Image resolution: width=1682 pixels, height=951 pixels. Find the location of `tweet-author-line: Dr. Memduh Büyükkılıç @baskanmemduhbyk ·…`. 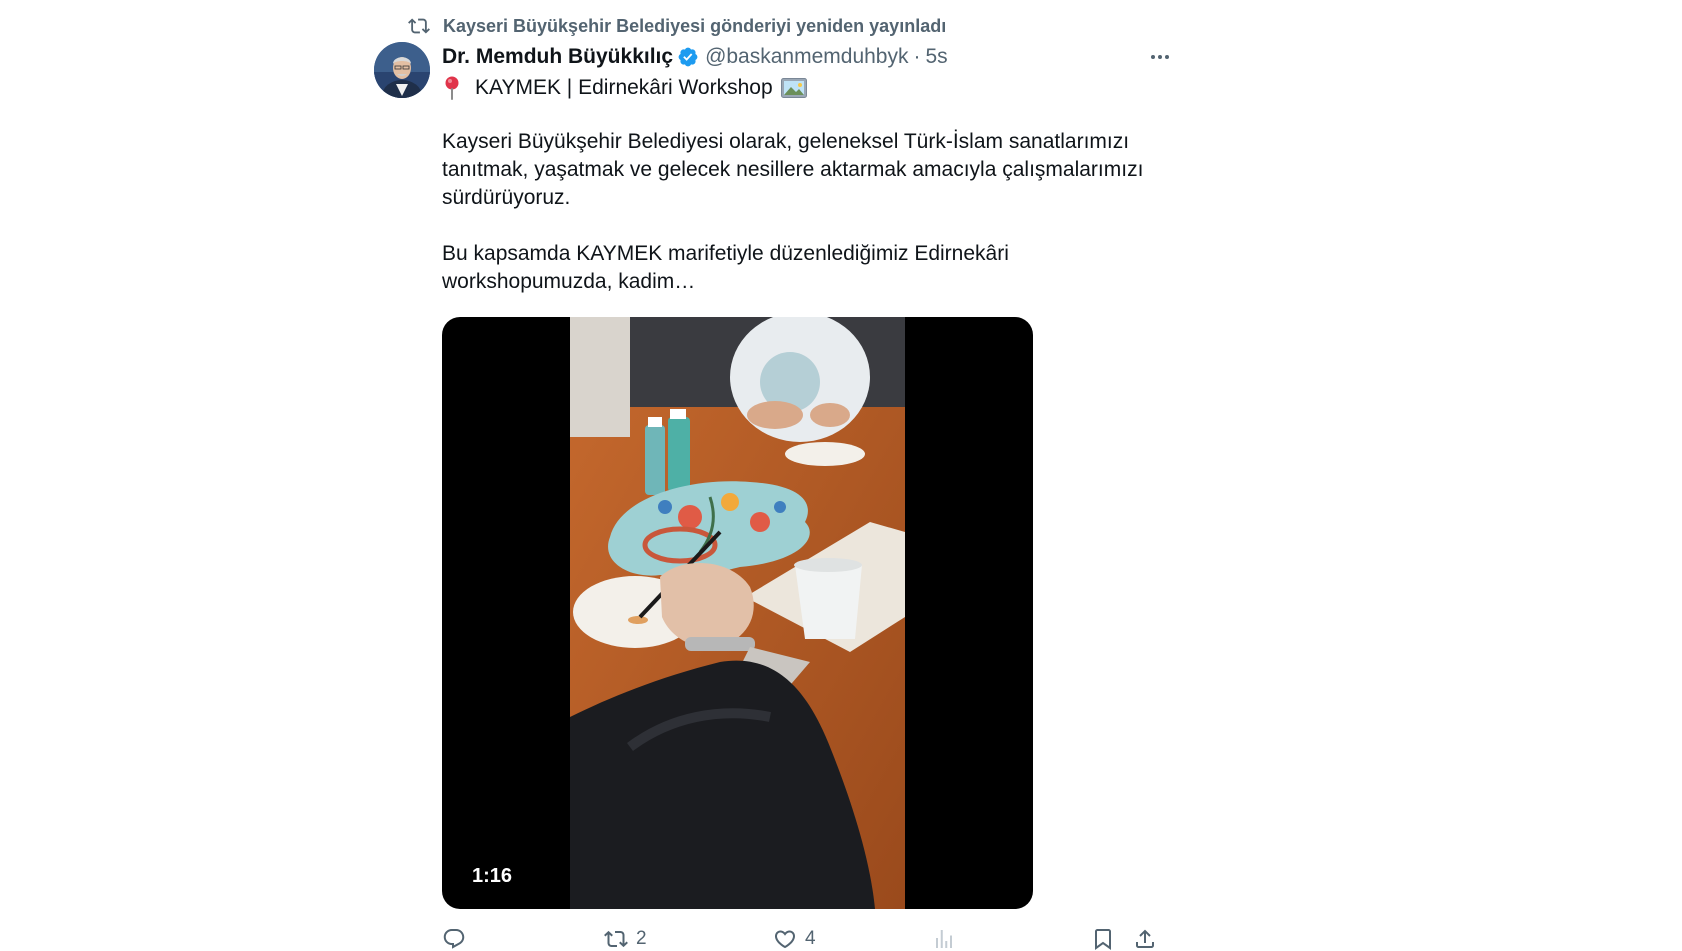

tweet-author-line: Dr. Memduh Büyükkılıç @baskanmemduhbyk ·… is located at coordinates (695, 57).